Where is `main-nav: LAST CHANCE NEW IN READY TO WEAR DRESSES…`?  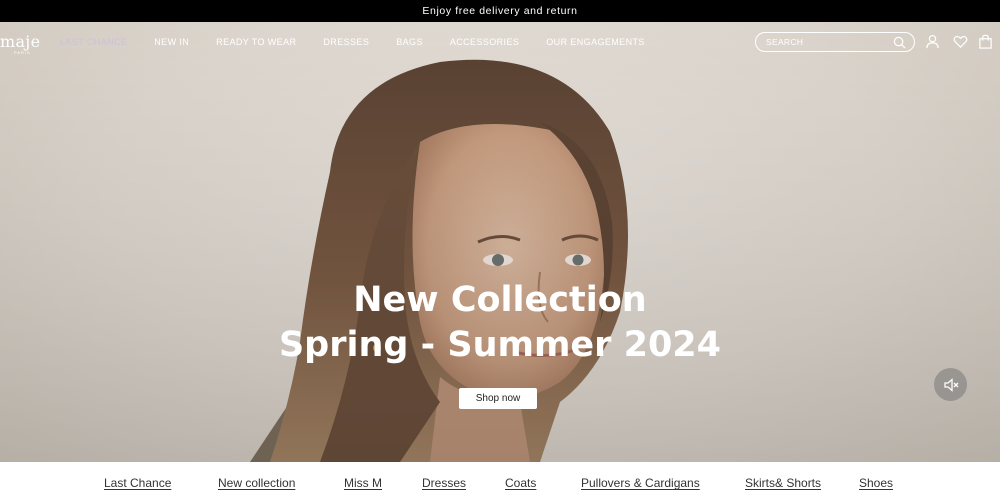
main-nav: LAST CHANCE NEW IN READY TO WEAR DRESSES… is located at coordinates (366, 42).